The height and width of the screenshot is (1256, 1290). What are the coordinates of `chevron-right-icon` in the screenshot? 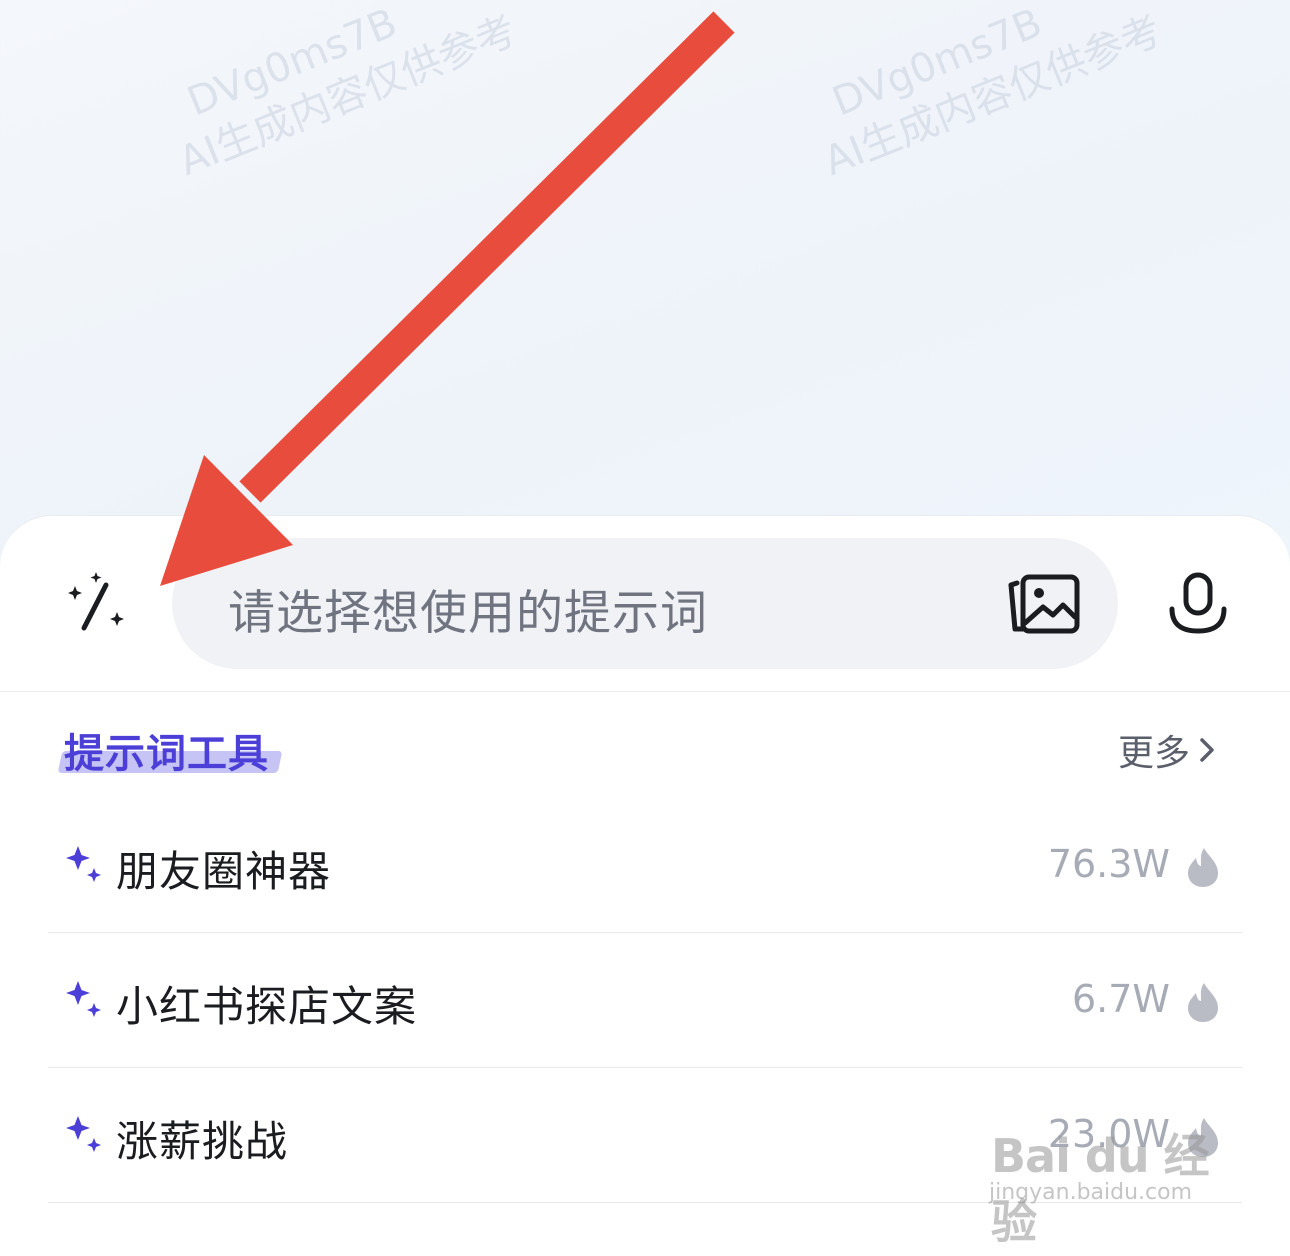 It's located at (1207, 750).